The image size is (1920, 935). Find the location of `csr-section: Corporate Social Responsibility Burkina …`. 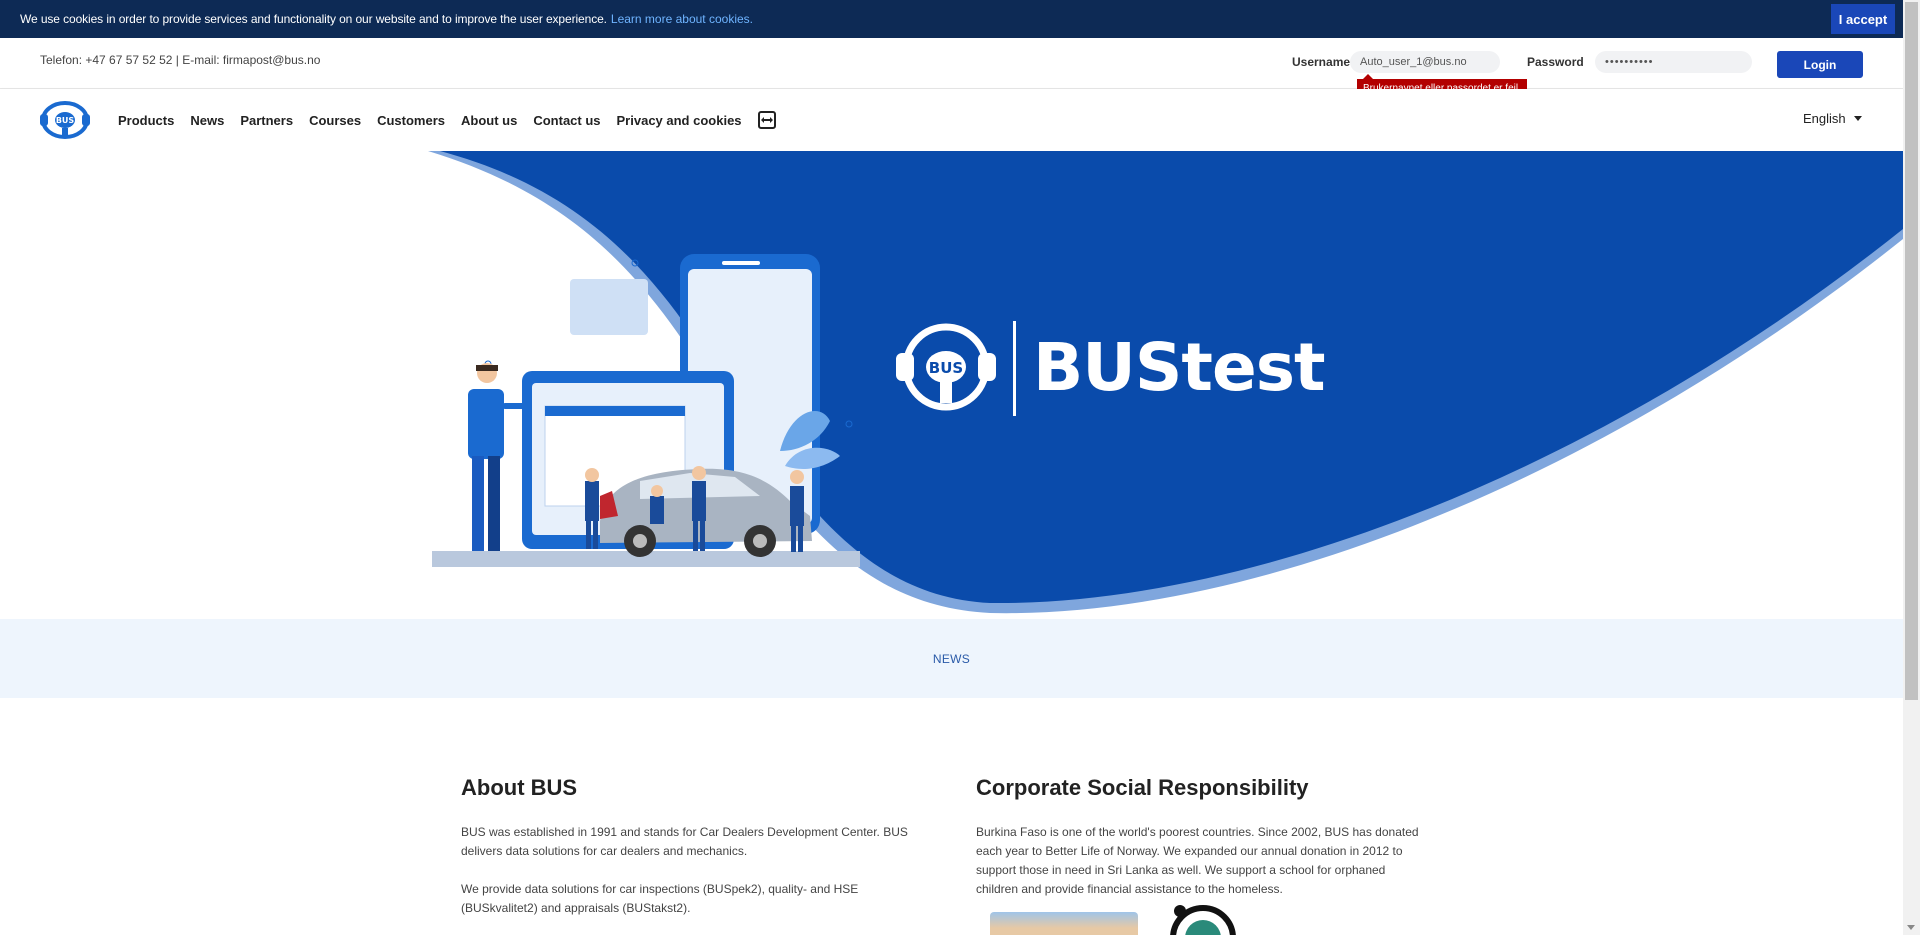

csr-section: Corporate Social Responsibility Burkina … is located at coordinates (1201, 846).